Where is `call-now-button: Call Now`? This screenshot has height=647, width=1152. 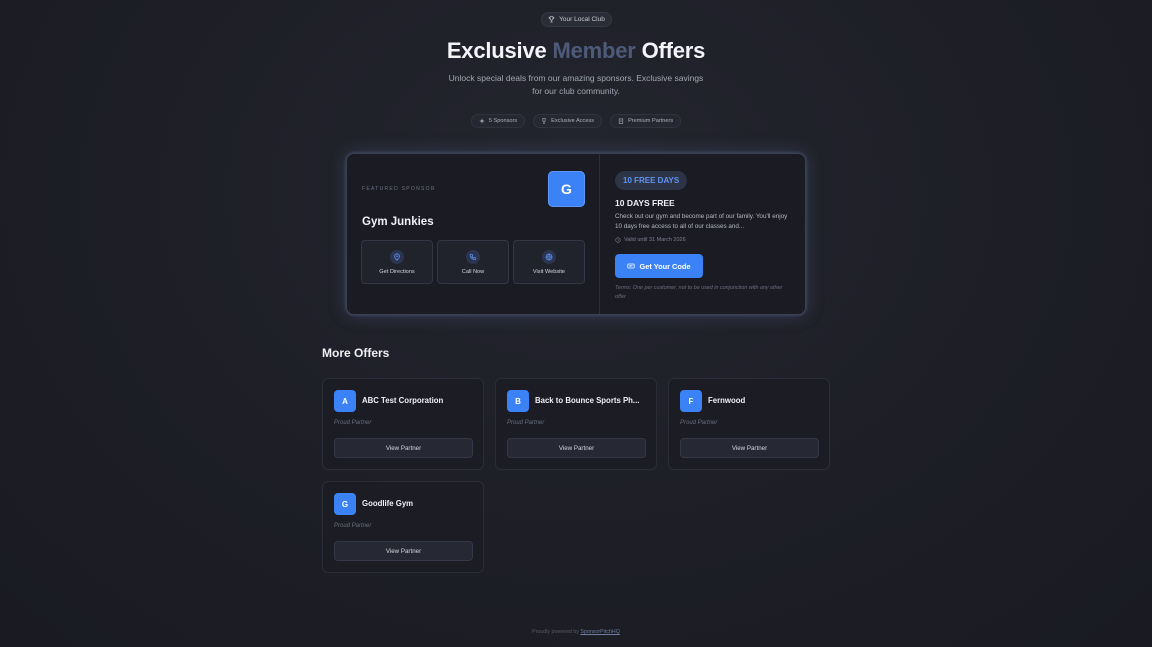 call-now-button: Call Now is located at coordinates (473, 262).